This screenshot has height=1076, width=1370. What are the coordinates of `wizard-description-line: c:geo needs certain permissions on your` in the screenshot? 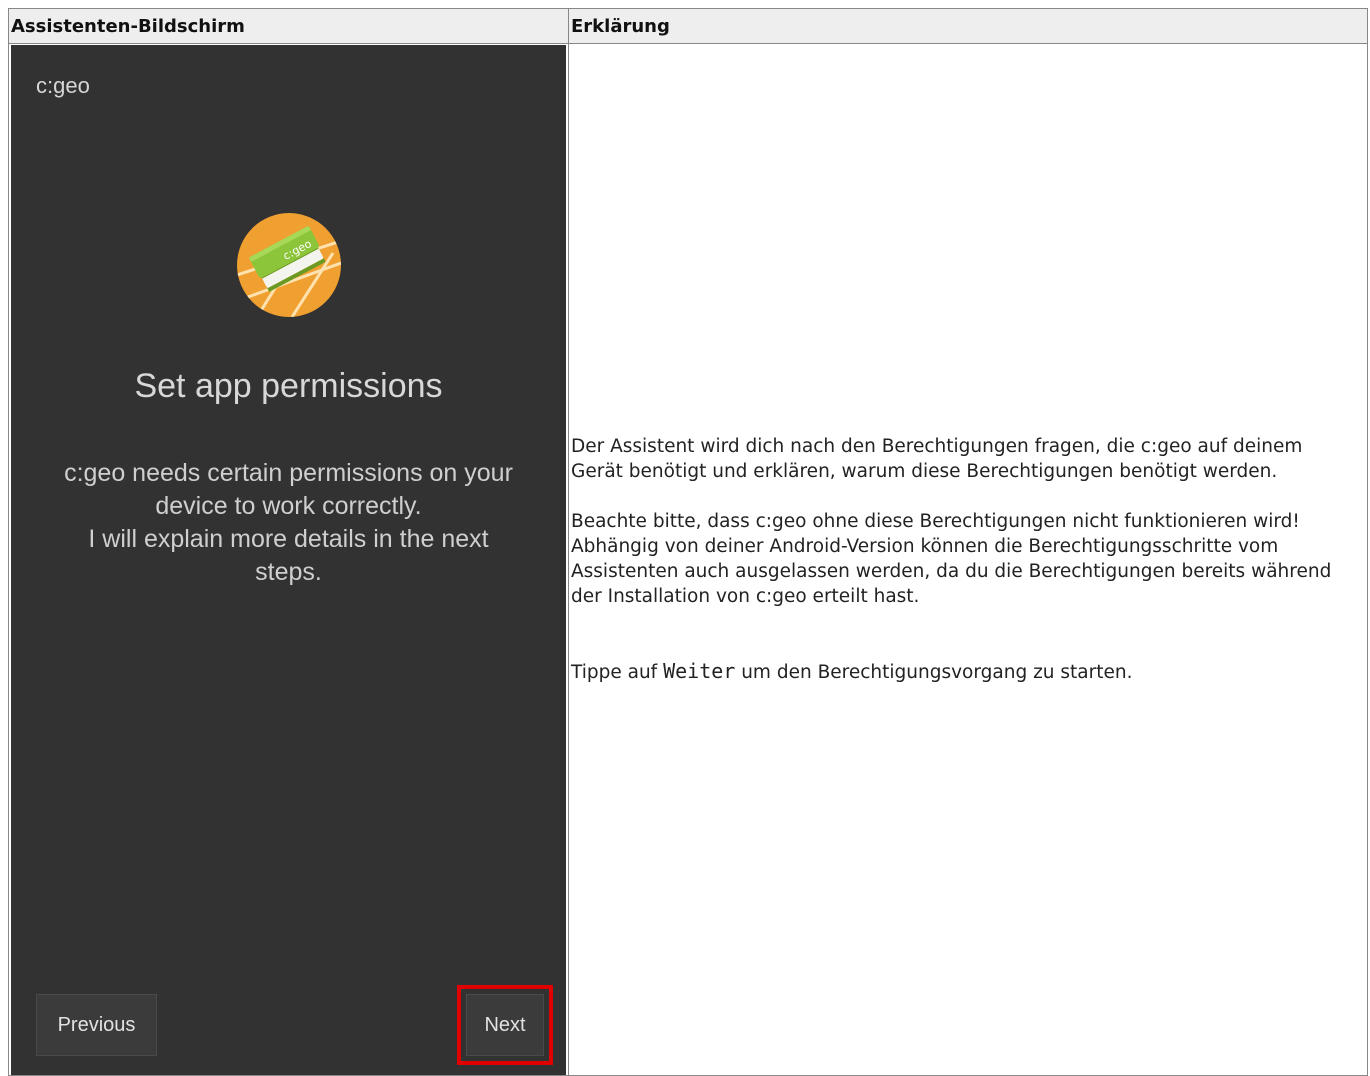 It's located at (288, 473).